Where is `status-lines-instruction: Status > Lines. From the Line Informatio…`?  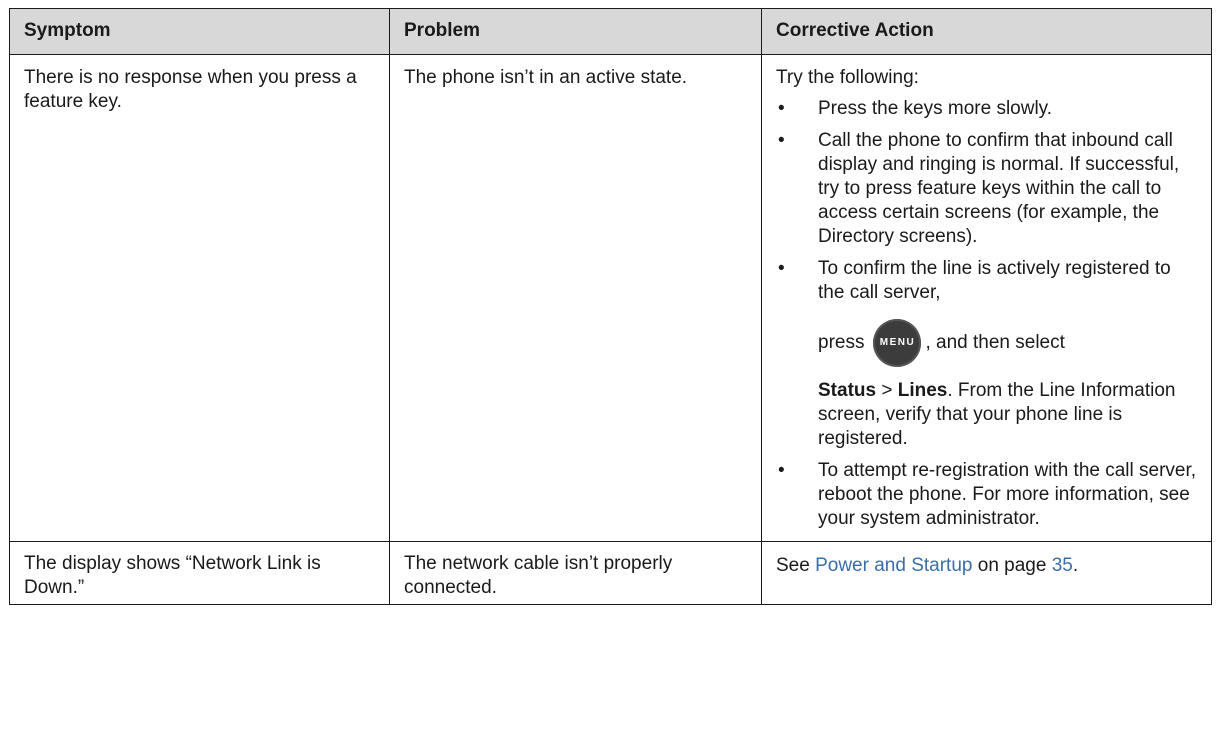 status-lines-instruction: Status > Lines. From the Line Informatio… is located at coordinates (1007, 415).